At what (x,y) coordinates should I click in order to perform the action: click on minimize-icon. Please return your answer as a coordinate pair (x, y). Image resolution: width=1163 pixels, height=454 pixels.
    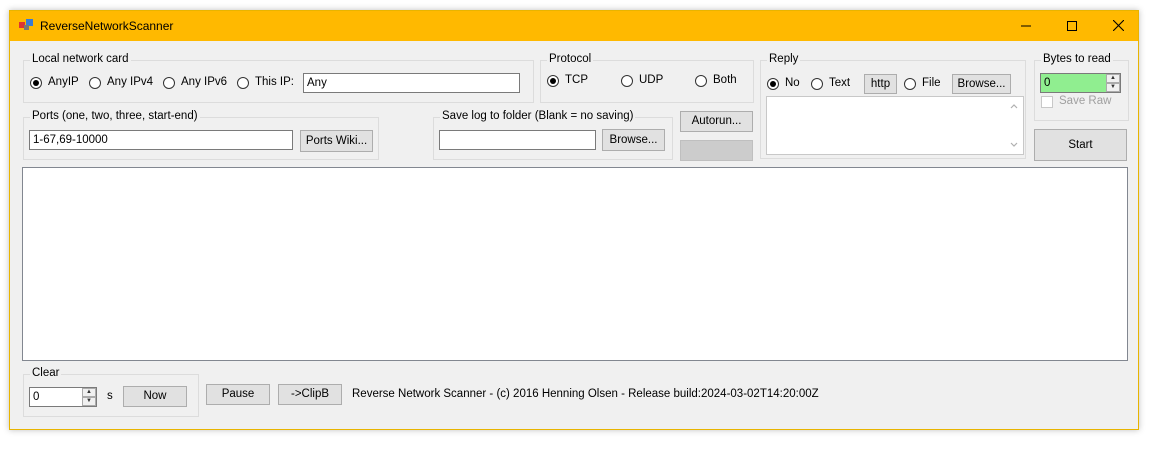
    Looking at the image, I should click on (1026, 26).